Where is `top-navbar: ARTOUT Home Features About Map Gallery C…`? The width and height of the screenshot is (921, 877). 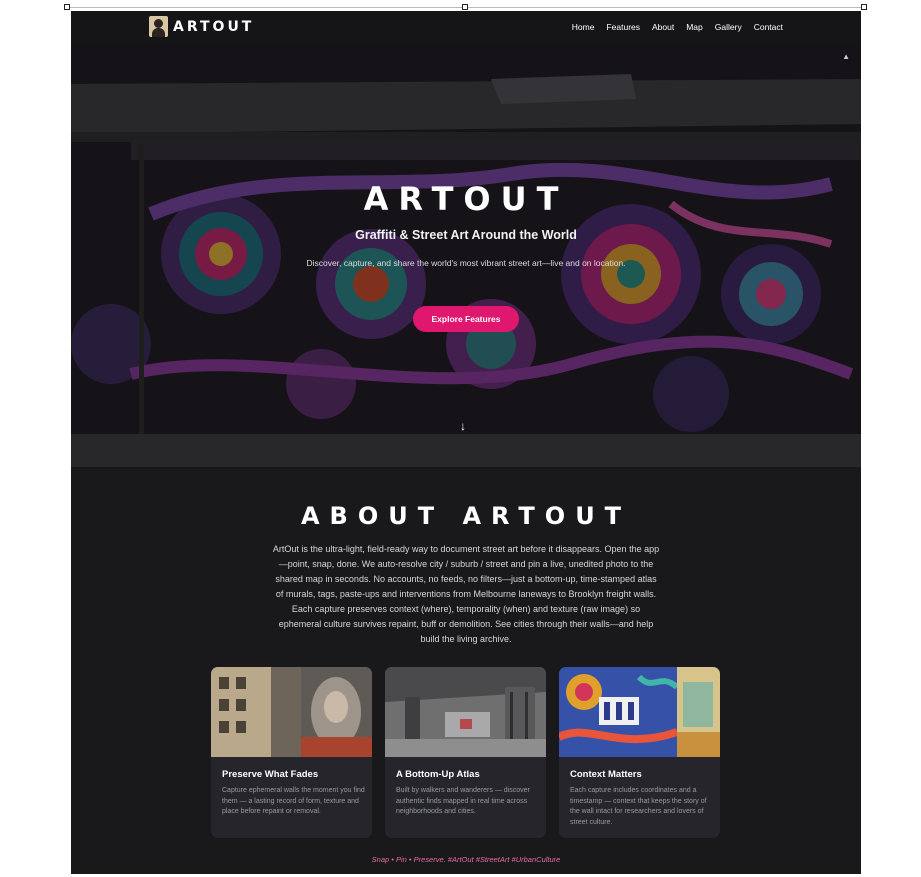 top-navbar: ARTOUT Home Features About Map Gallery C… is located at coordinates (466, 27).